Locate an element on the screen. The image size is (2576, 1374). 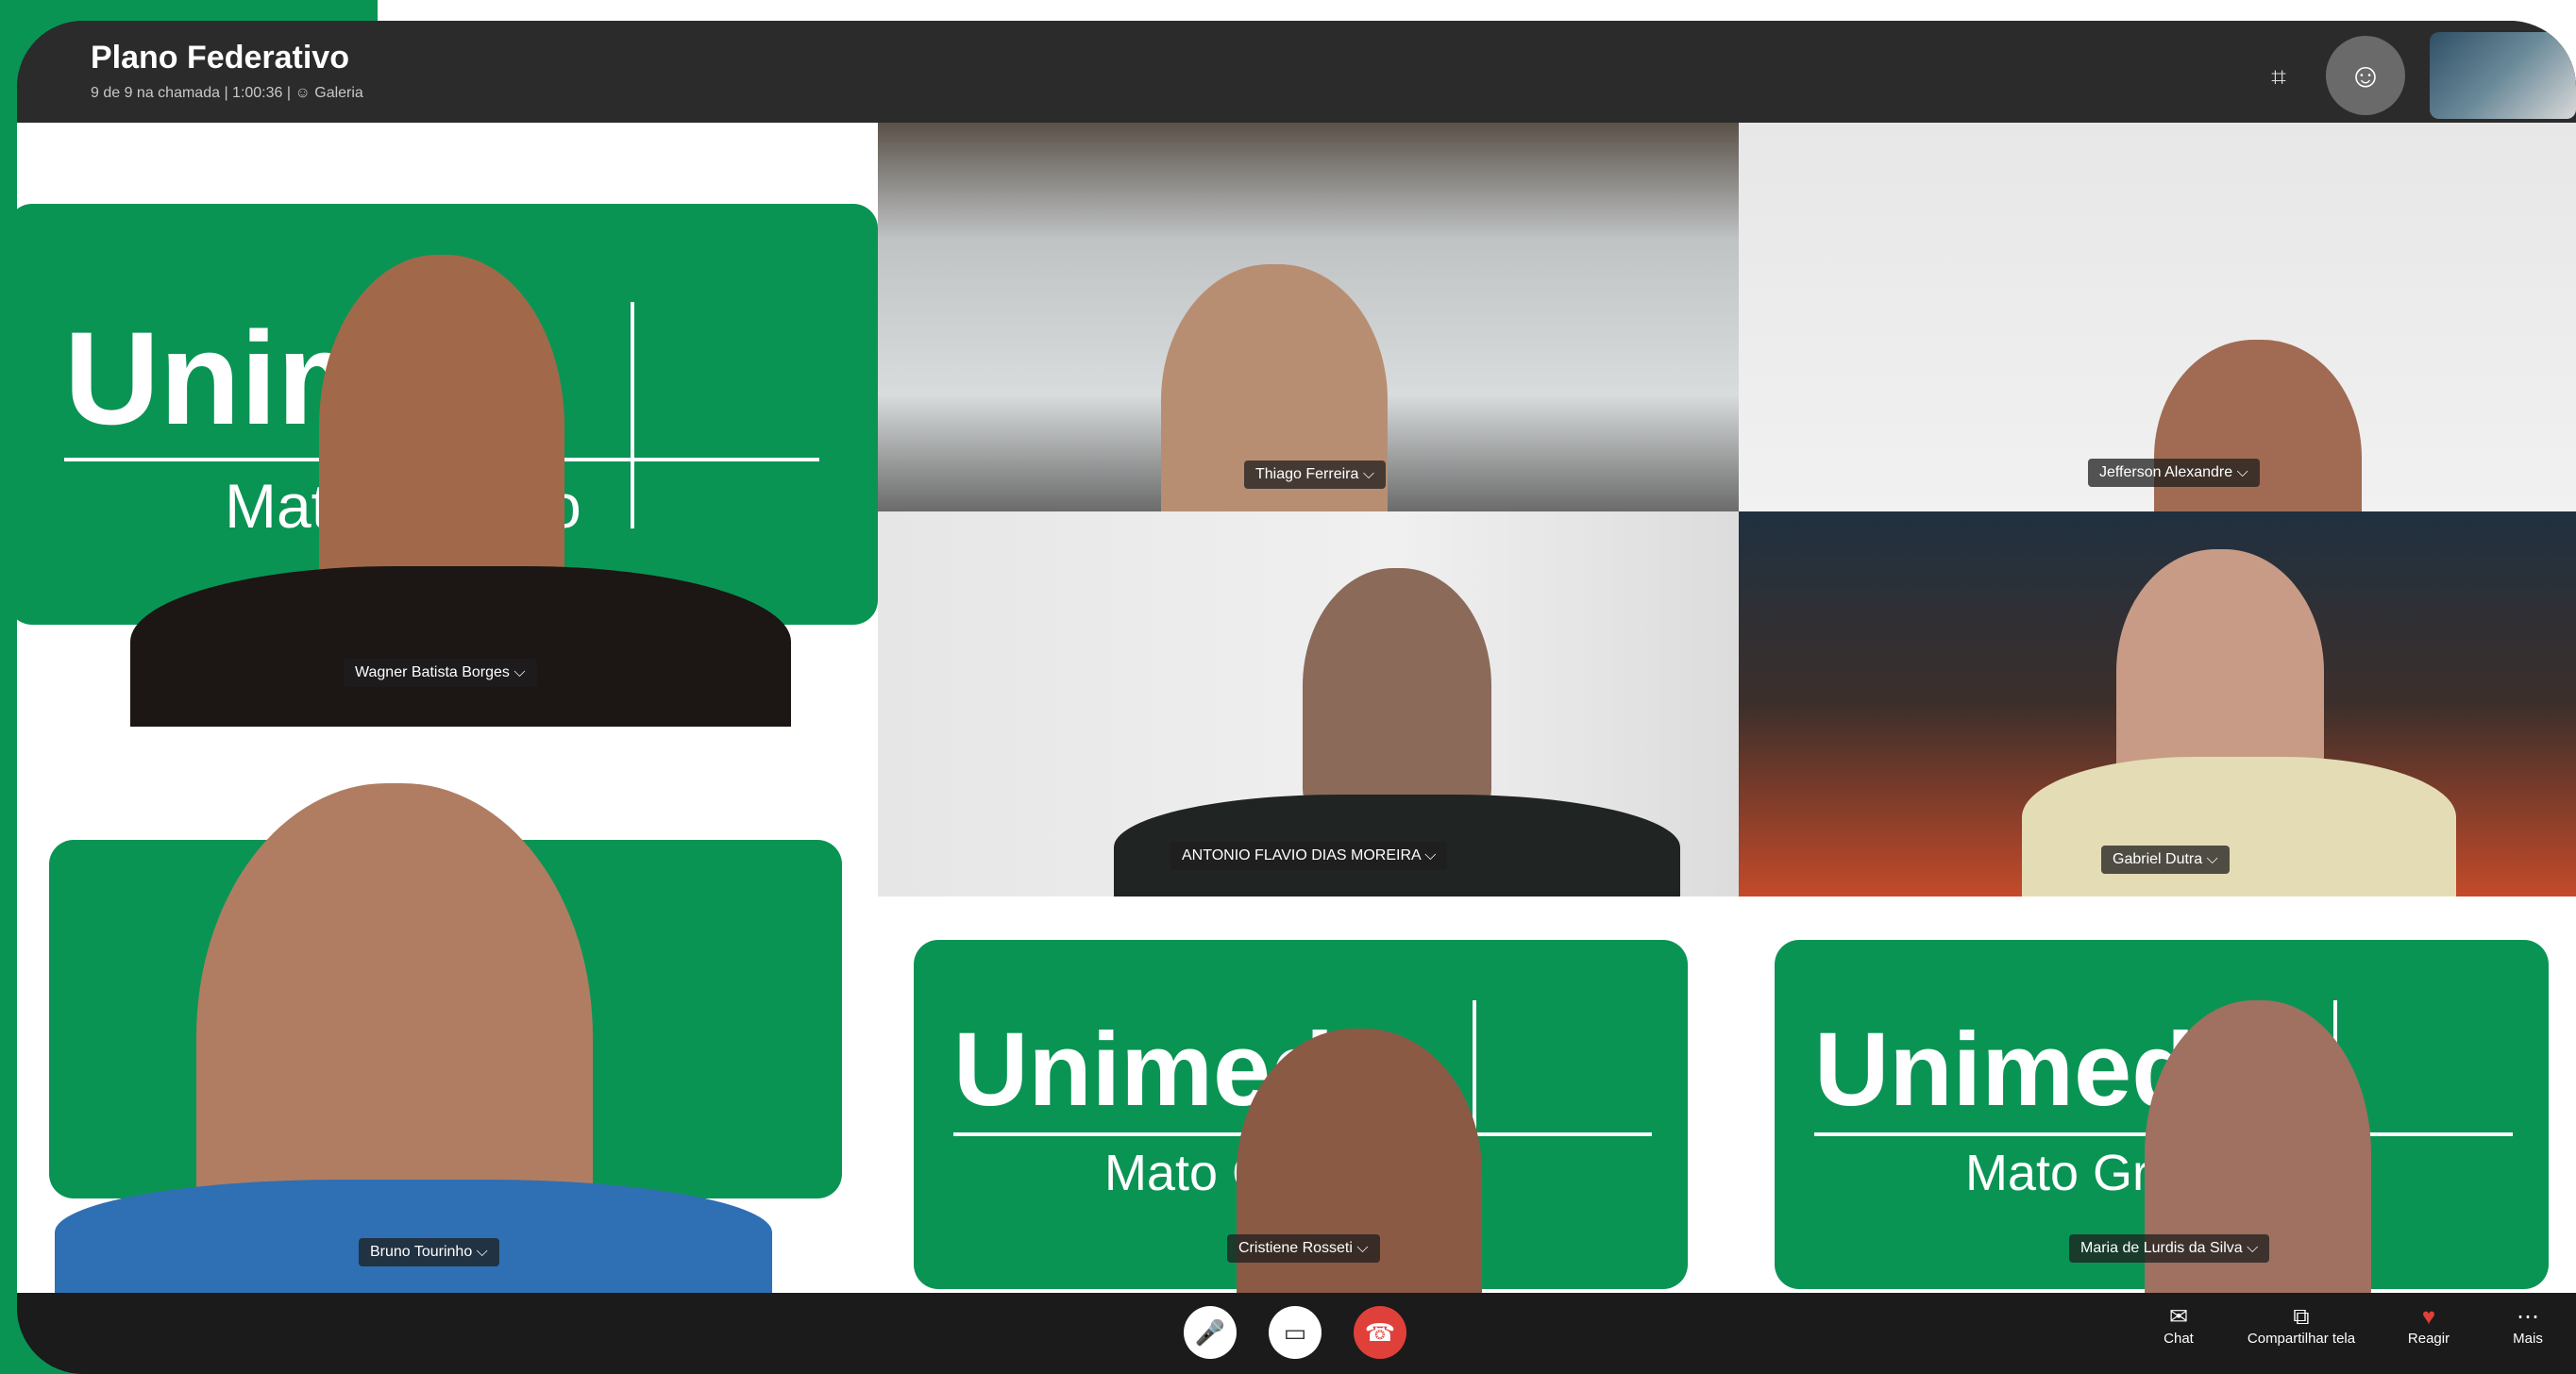
more-icon: ⋯ is located at coordinates (2528, 1317).